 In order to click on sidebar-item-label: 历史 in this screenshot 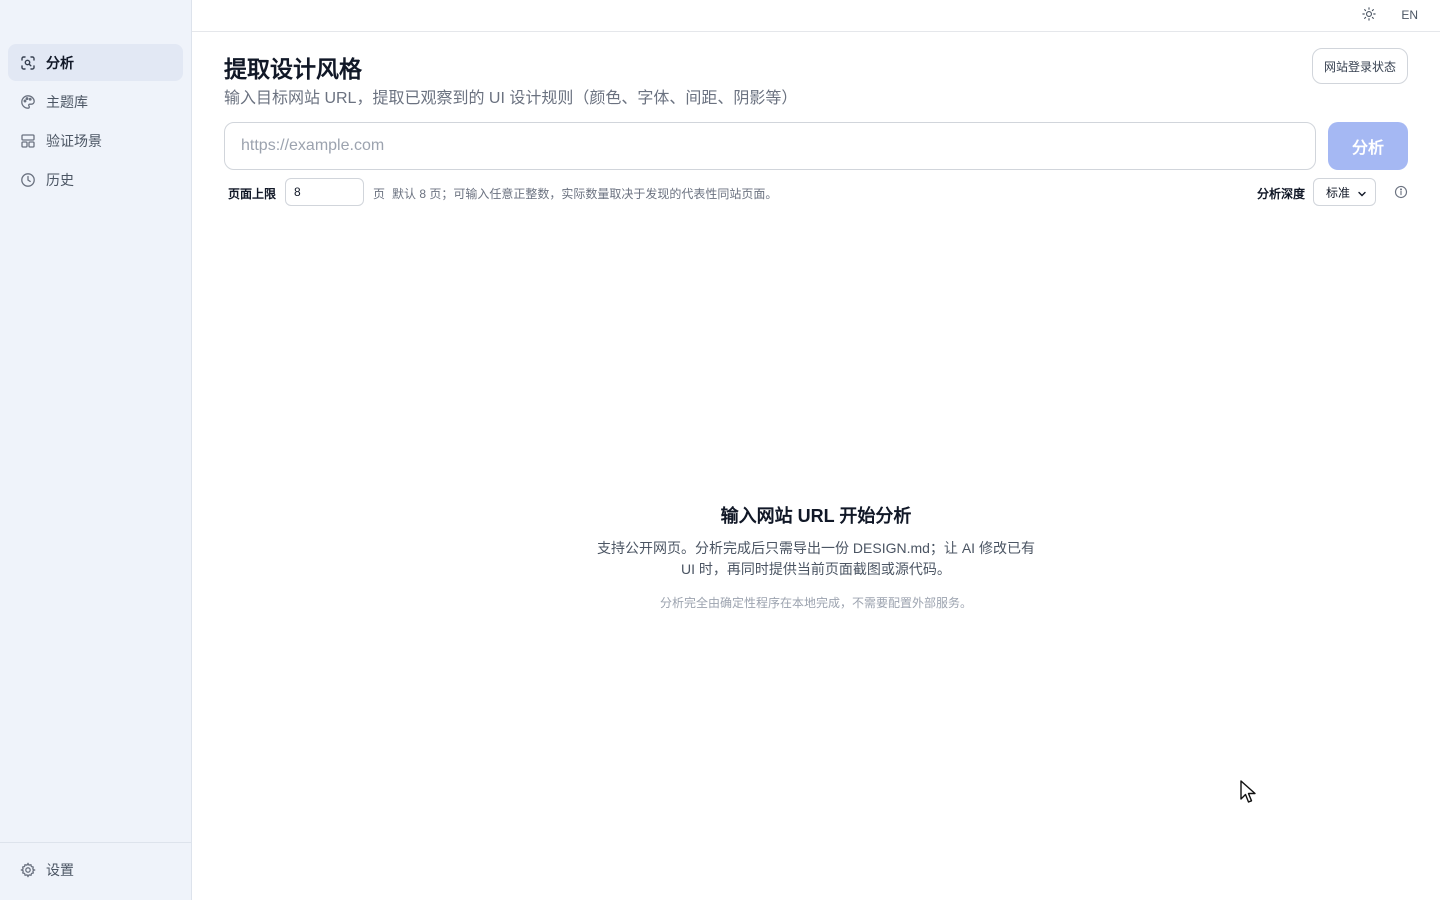, I will do `click(60, 179)`.